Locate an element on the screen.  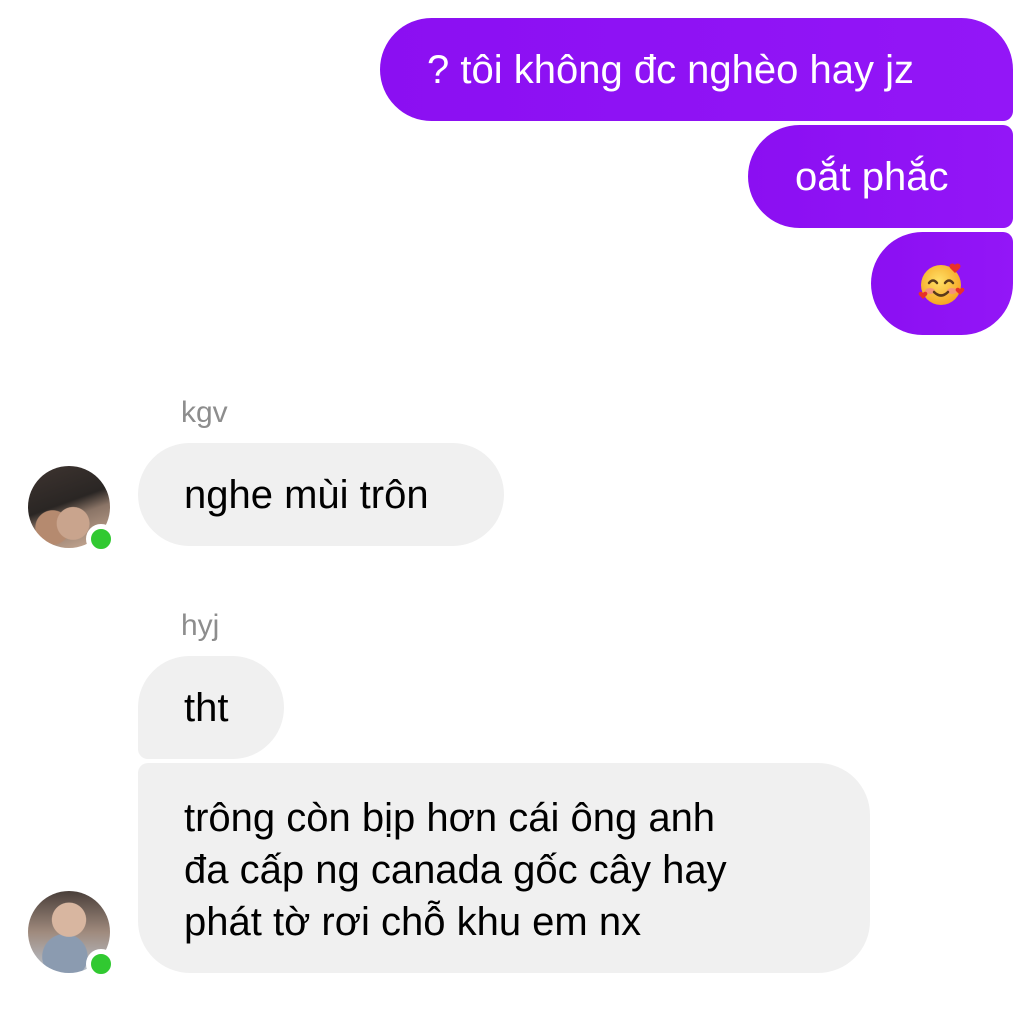
message-text: nghe mùi trôn is located at coordinates (306, 494).